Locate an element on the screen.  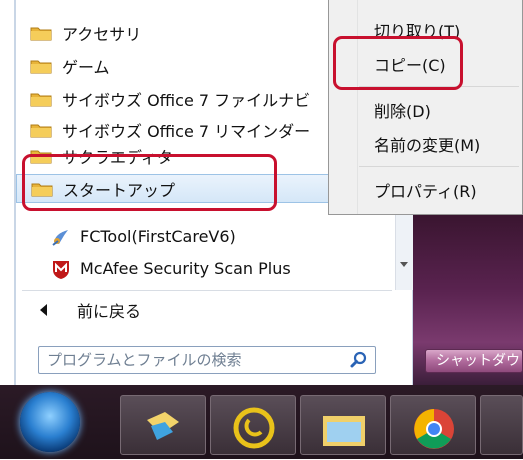
program-label: サイボウズ Office 7 リマインダー is located at coordinates (186, 131).